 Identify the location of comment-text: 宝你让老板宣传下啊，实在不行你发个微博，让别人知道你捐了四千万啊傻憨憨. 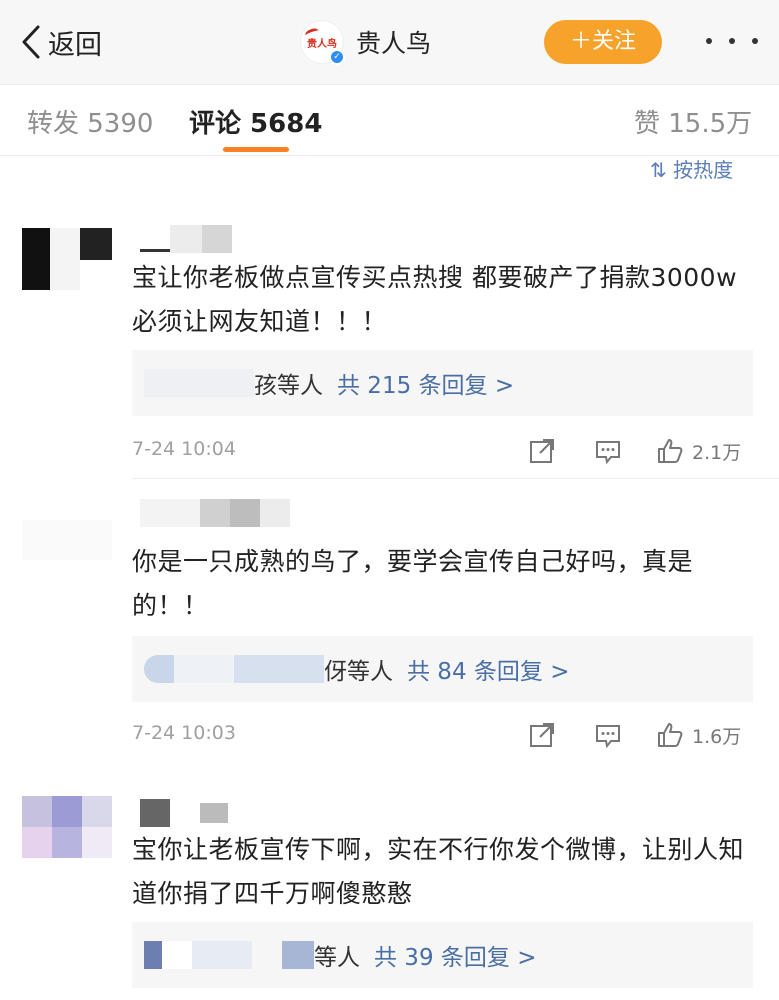
(438, 871).